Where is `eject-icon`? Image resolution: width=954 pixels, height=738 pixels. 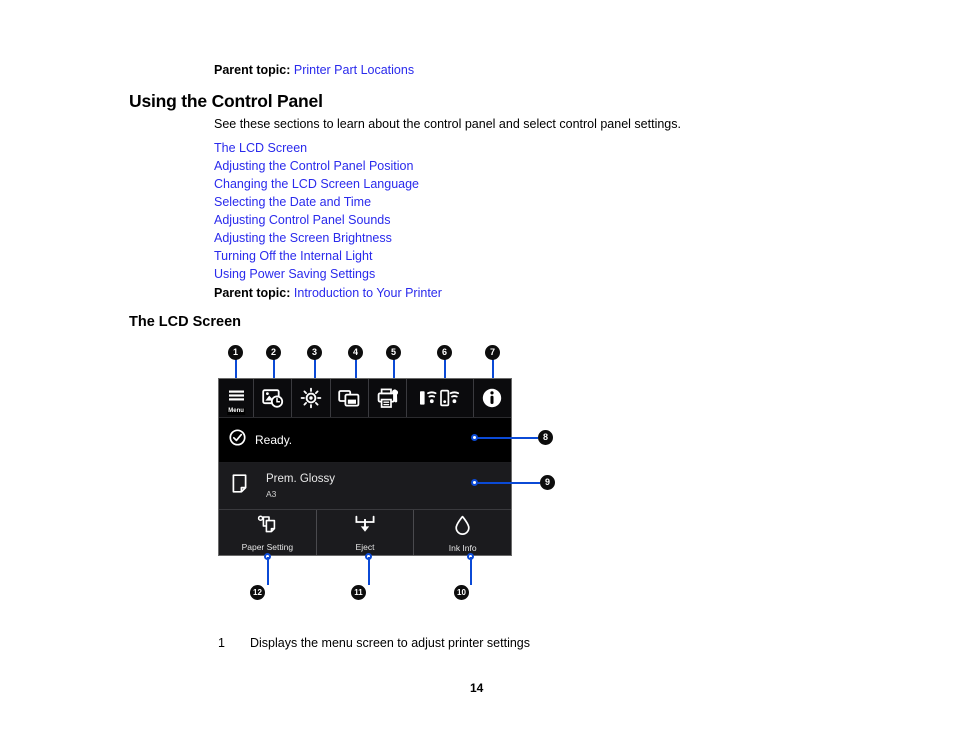
eject-icon is located at coordinates (365, 527).